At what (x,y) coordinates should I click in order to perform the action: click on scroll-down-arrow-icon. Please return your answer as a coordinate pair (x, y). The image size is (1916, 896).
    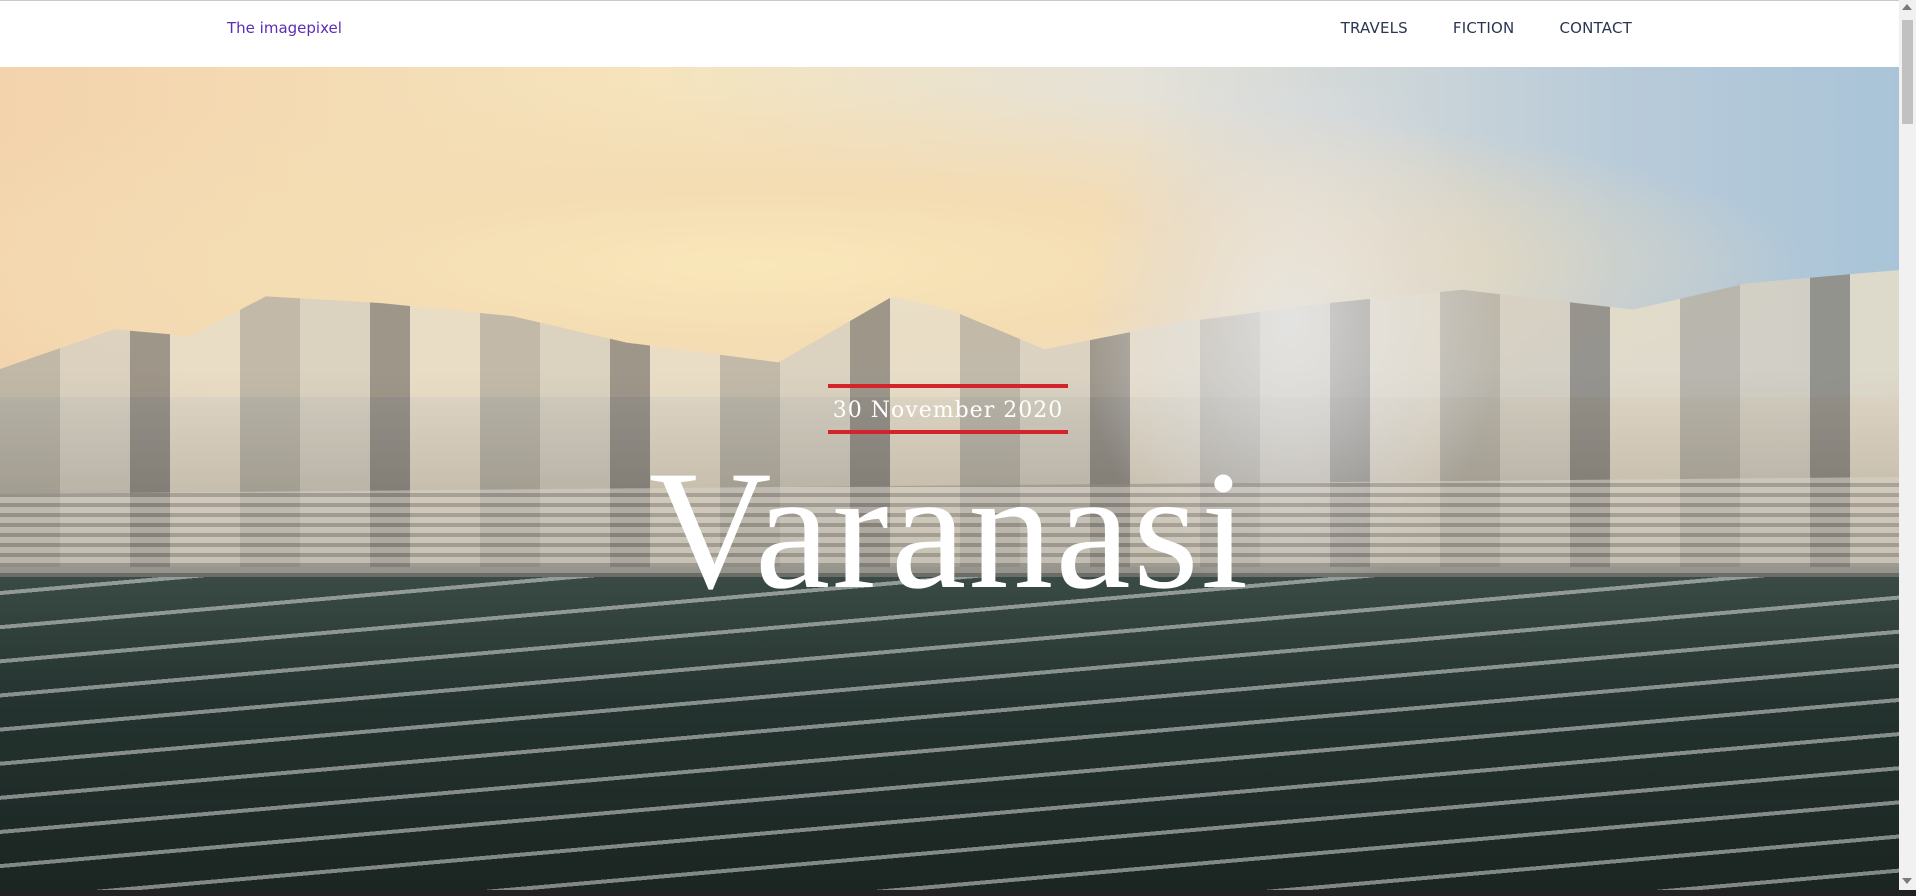
    Looking at the image, I should click on (1907, 881).